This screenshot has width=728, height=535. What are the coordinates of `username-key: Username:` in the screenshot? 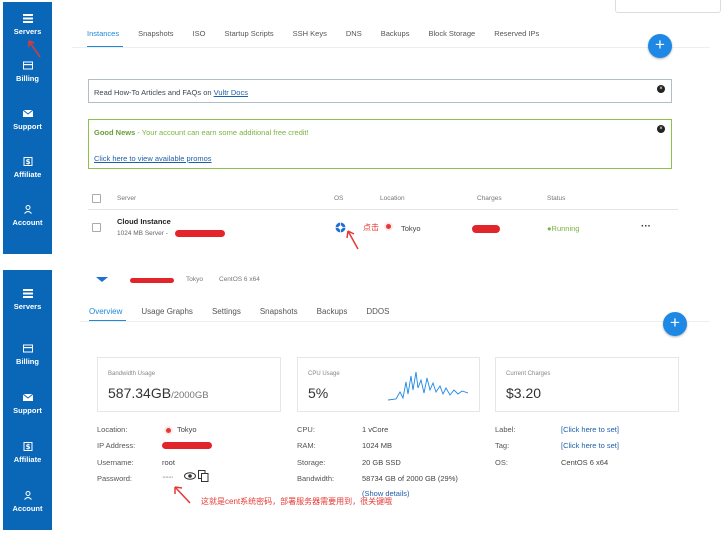 It's located at (115, 462).